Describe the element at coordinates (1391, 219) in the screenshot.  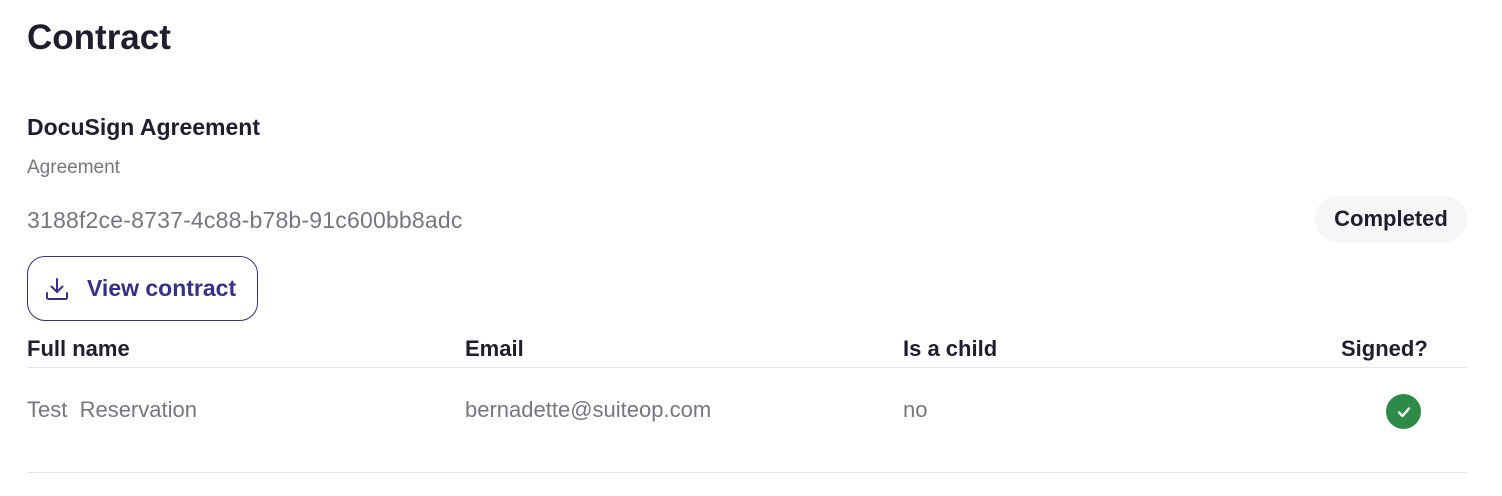
I see `status-badge: Completed` at that location.